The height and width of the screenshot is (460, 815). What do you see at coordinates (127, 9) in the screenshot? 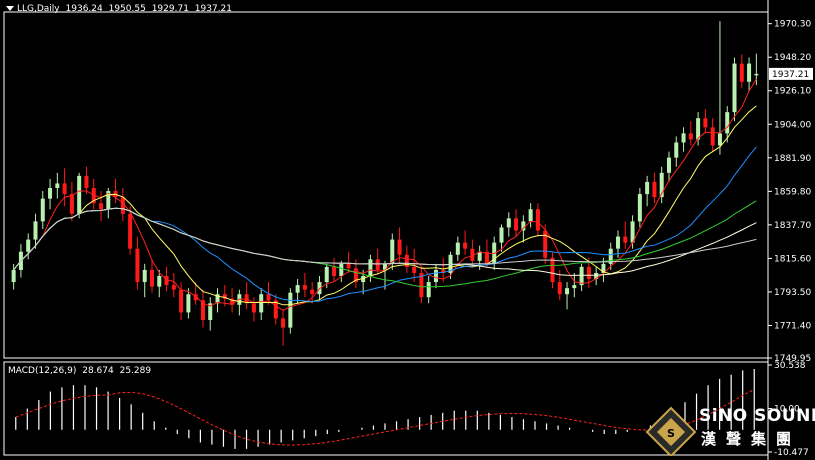
I see `high-value: 1950.55` at bounding box center [127, 9].